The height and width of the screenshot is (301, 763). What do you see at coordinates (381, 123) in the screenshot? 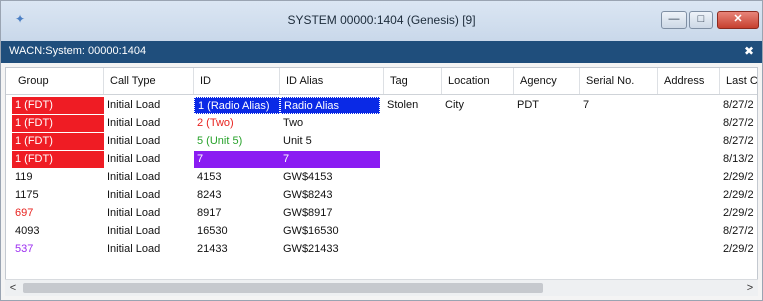
I see `table-row: 1 (FDT) Initial Load 2 (Two) Two 8/27/2` at bounding box center [381, 123].